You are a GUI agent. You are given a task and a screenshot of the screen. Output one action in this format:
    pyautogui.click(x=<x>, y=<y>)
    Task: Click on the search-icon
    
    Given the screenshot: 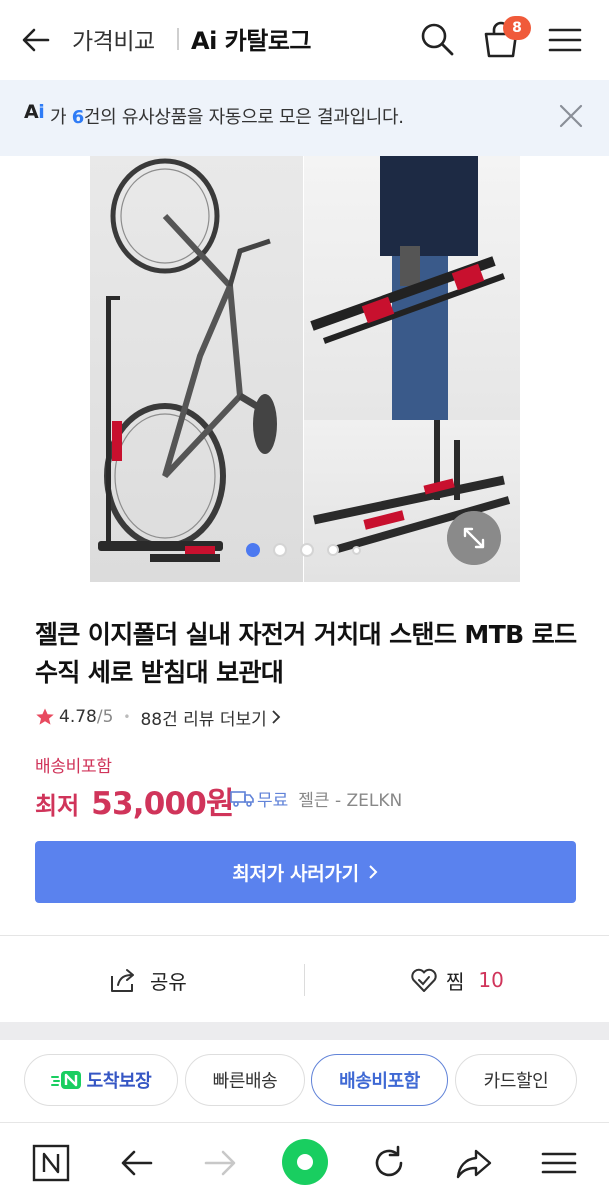 What is the action you would take?
    pyautogui.click(x=437, y=39)
    